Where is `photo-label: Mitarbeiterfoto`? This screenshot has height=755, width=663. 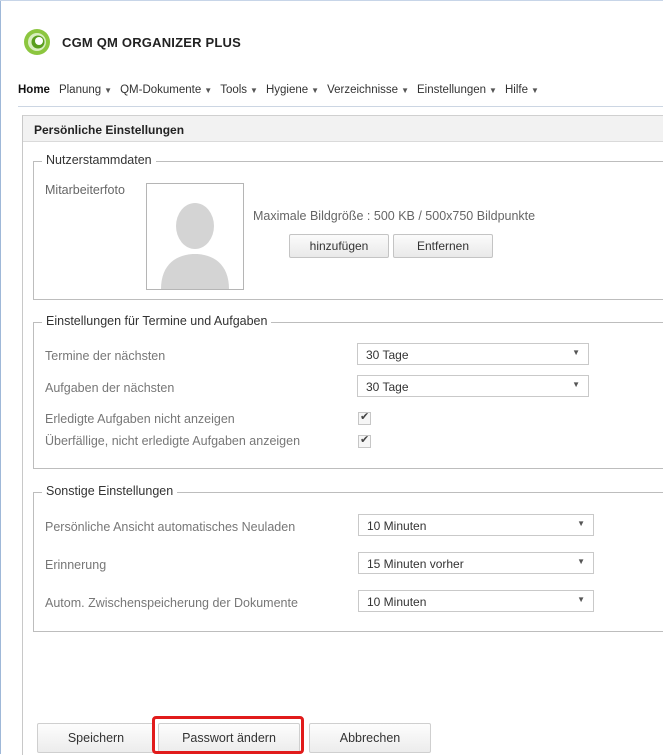 photo-label: Mitarbeiterfoto is located at coordinates (85, 190).